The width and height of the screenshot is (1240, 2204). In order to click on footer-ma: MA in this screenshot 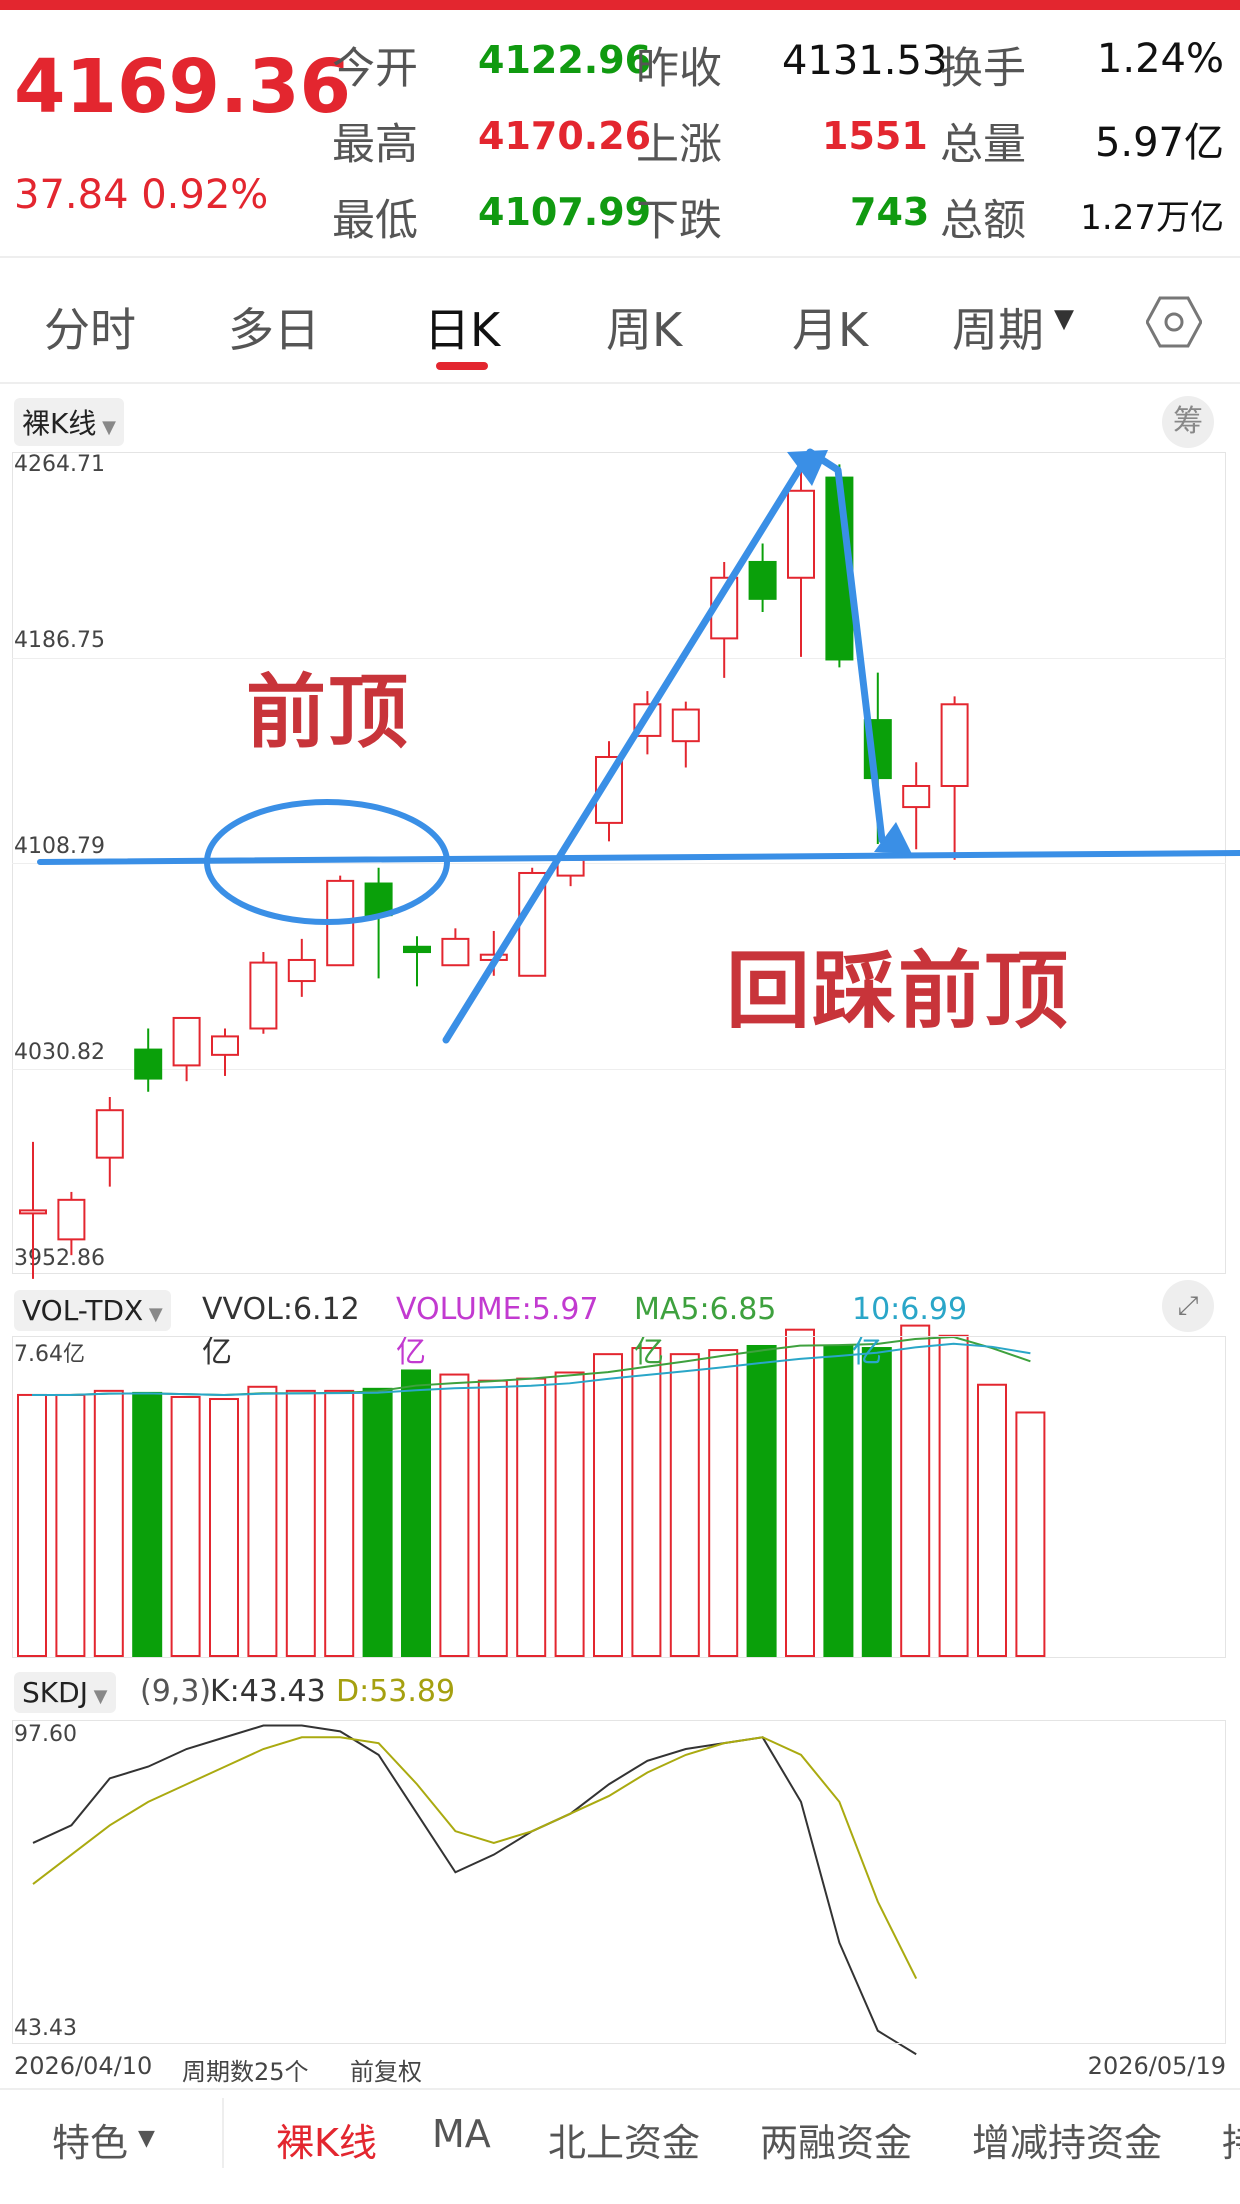, I will do `click(461, 2134)`.